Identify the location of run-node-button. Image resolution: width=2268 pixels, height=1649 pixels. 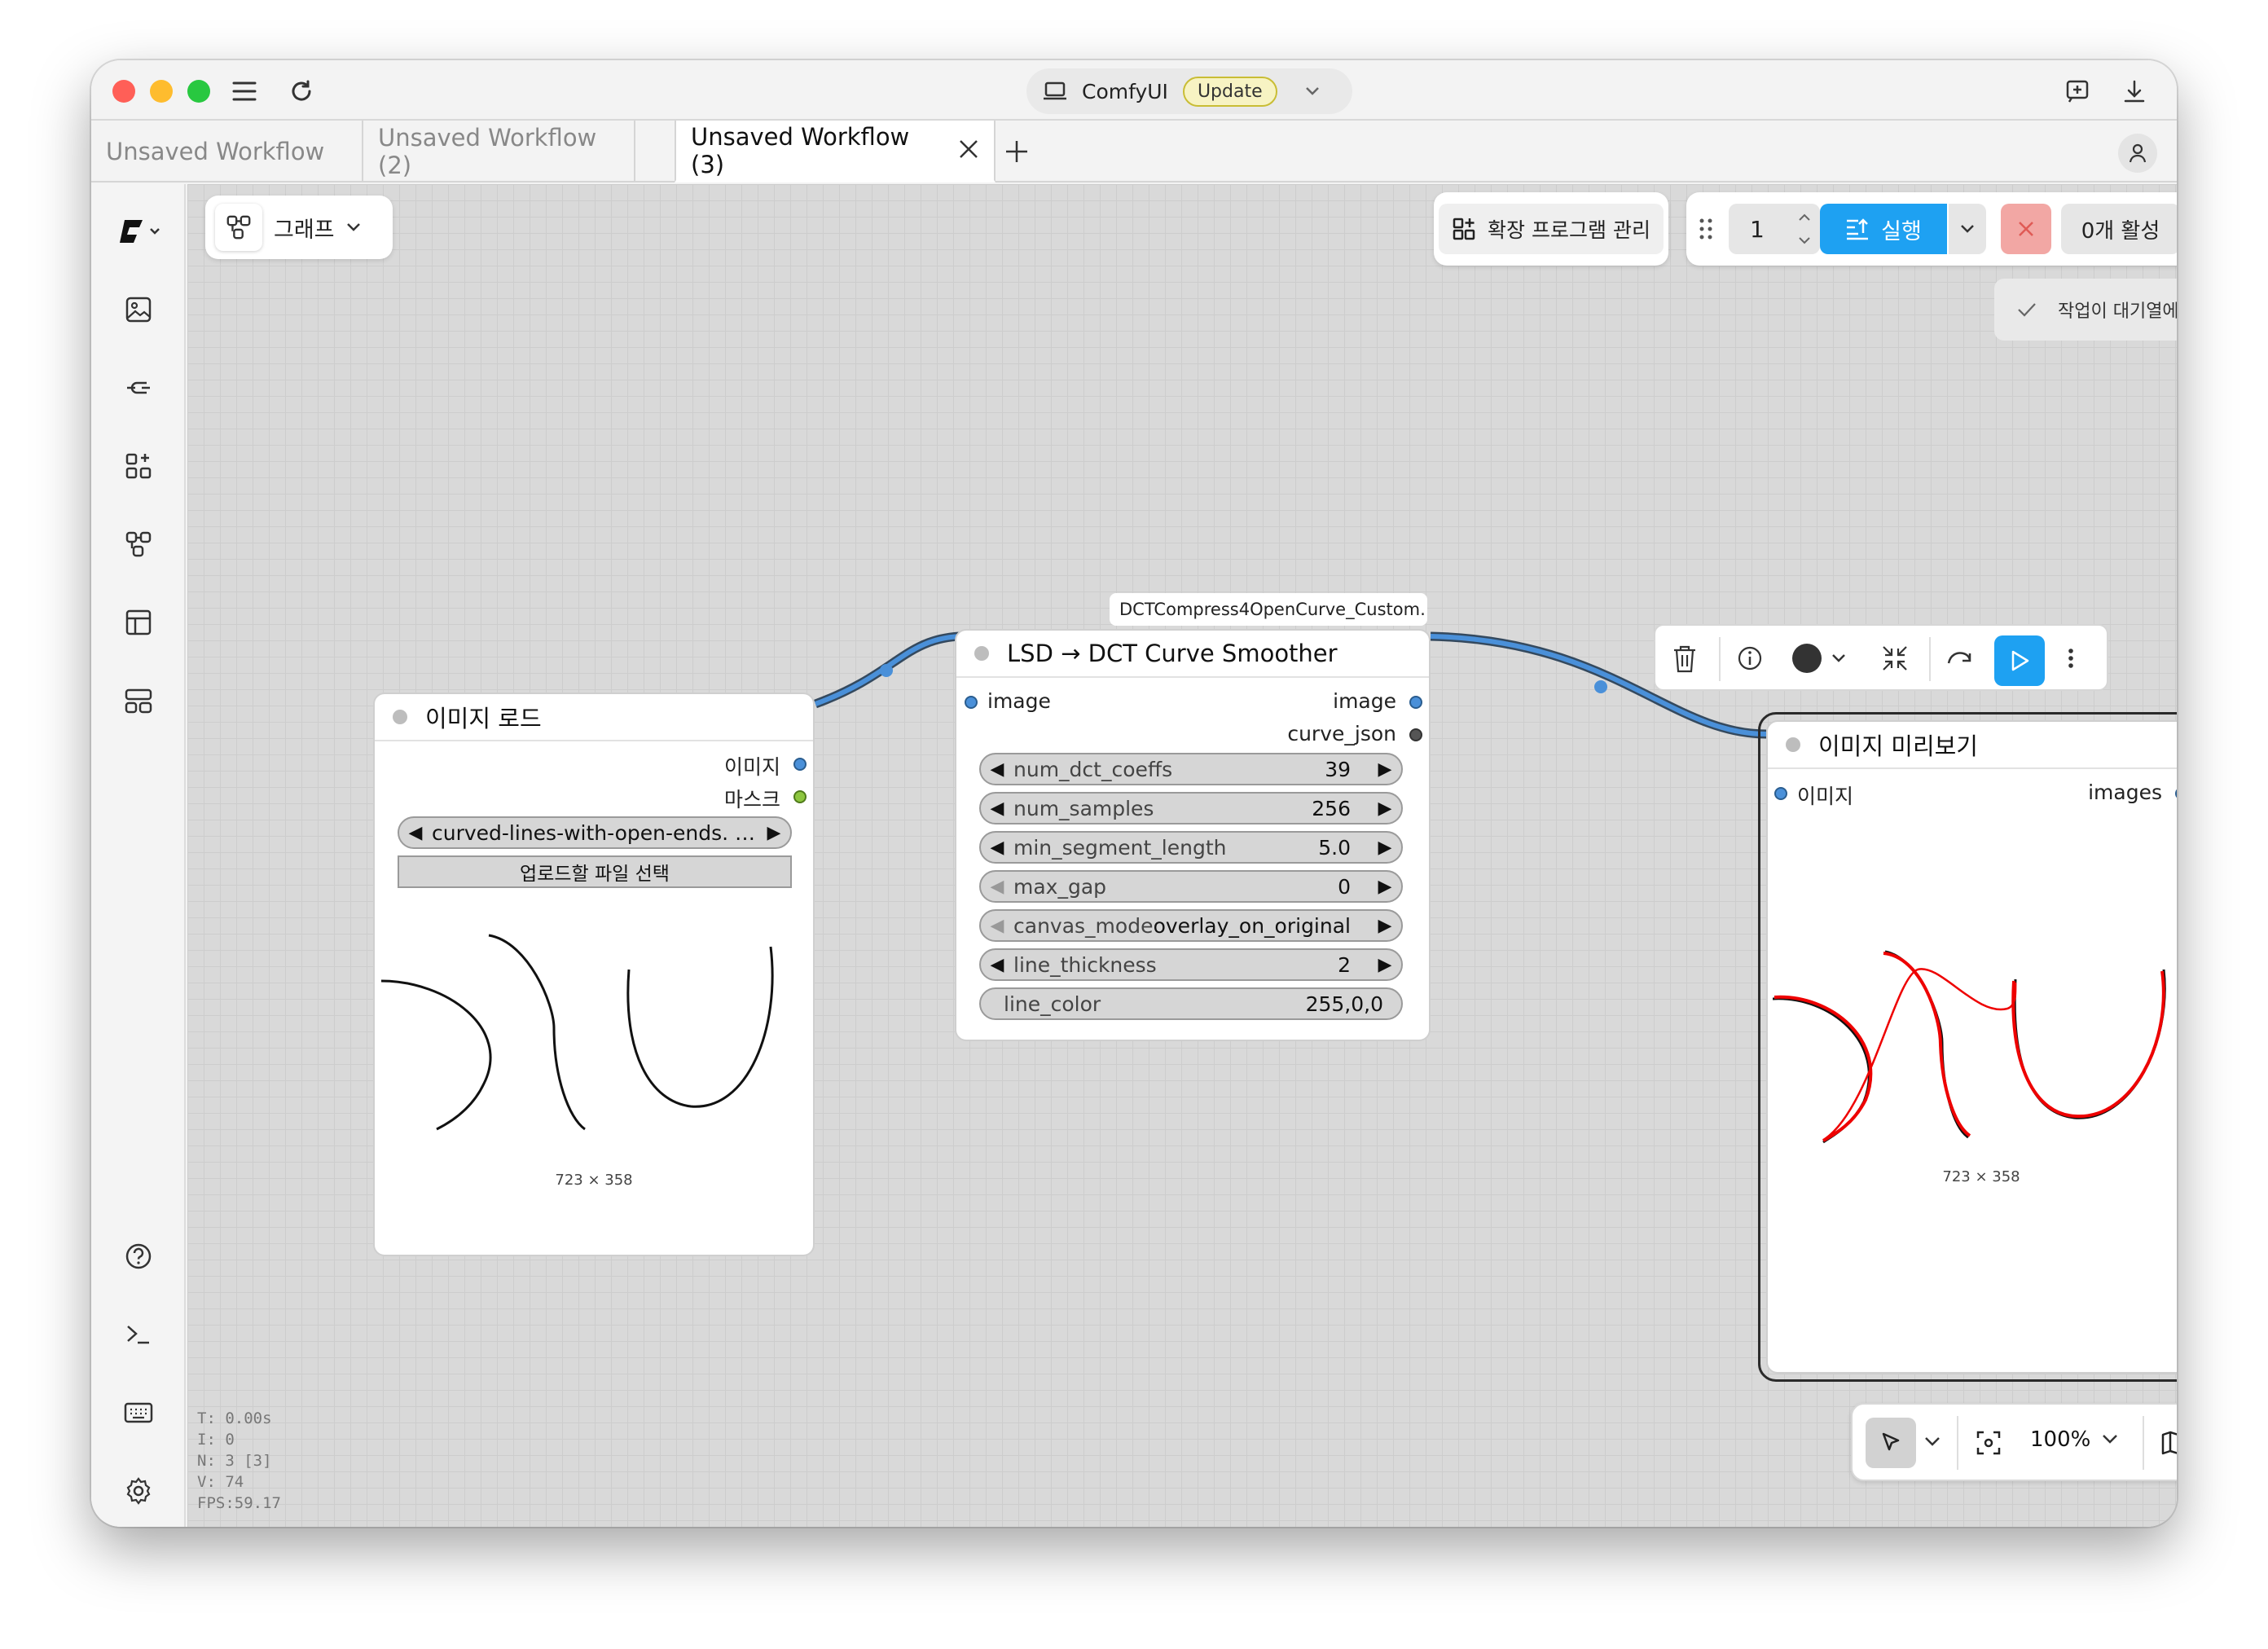
(2020, 660).